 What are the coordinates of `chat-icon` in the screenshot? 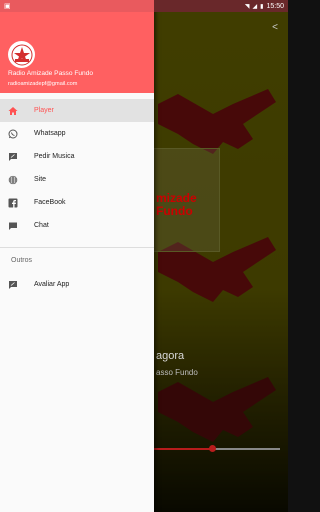 It's located at (13, 226).